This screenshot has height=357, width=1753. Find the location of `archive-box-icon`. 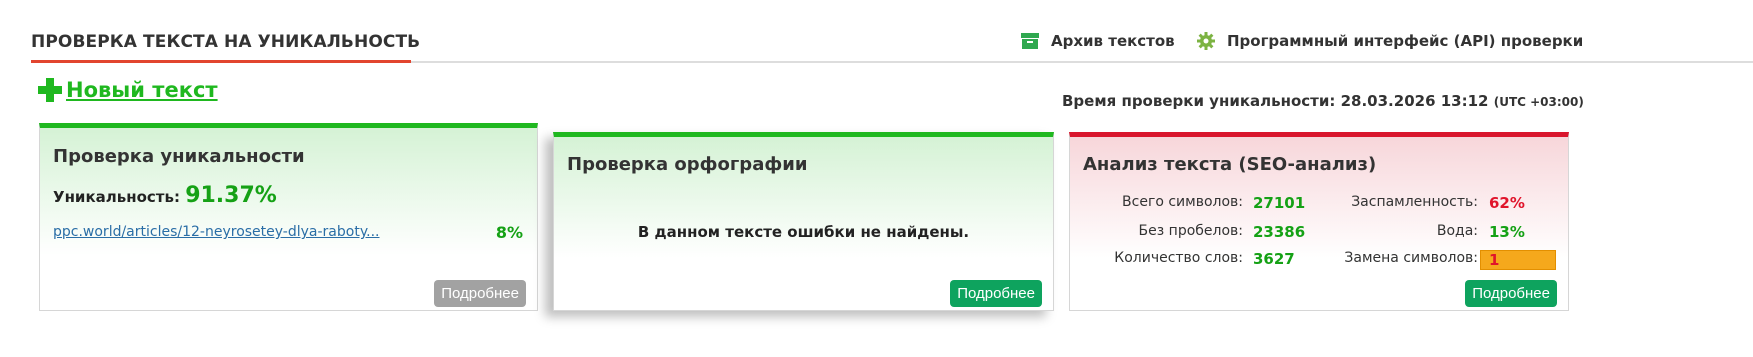

archive-box-icon is located at coordinates (1030, 41).